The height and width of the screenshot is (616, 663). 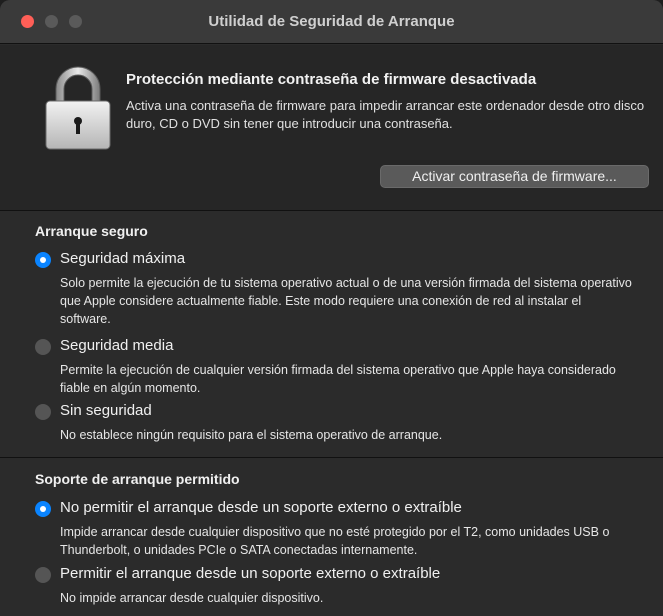 What do you see at coordinates (91, 231) in the screenshot?
I see `secure-boot-title: Arranque seguro` at bounding box center [91, 231].